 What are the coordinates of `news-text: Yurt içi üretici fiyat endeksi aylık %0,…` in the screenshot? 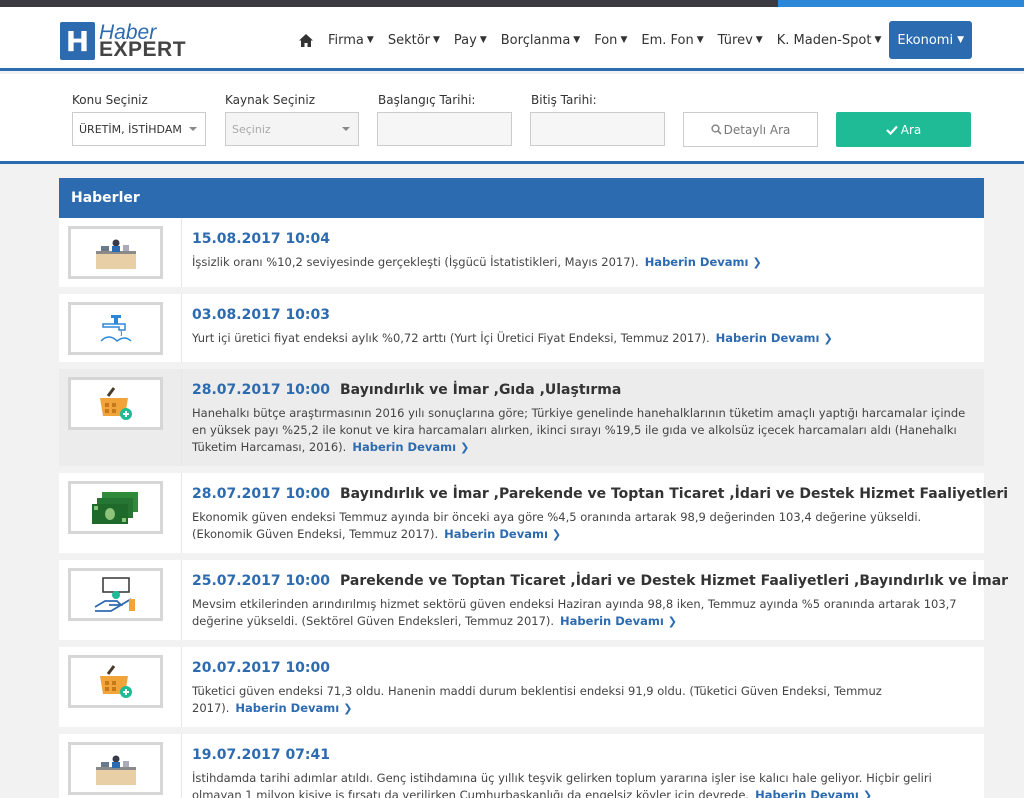 It's located at (451, 338).